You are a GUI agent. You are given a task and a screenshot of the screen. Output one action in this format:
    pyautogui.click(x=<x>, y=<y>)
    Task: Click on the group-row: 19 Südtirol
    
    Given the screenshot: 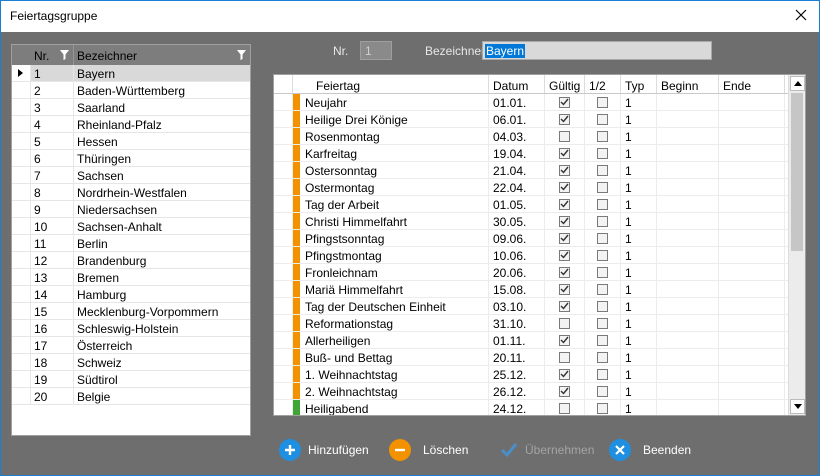 What is the action you would take?
    pyautogui.click(x=131, y=379)
    